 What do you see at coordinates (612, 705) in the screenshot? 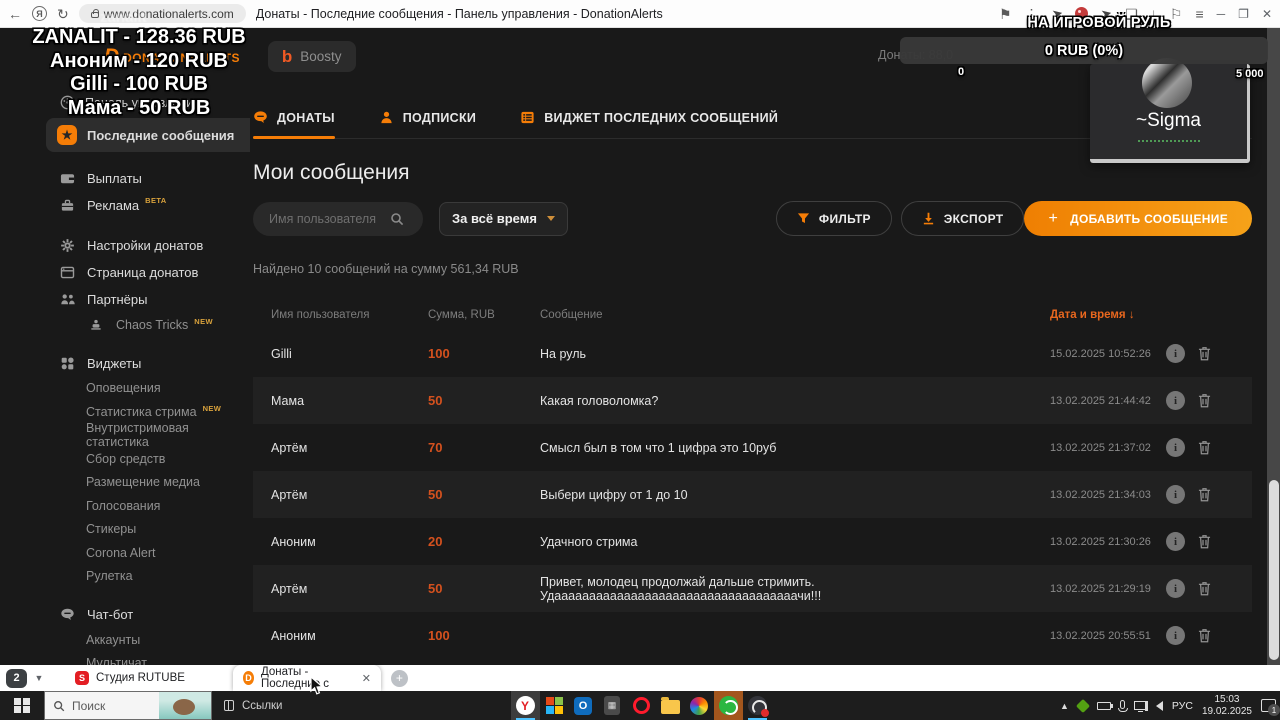
I see `app-calculator: ▦` at bounding box center [612, 705].